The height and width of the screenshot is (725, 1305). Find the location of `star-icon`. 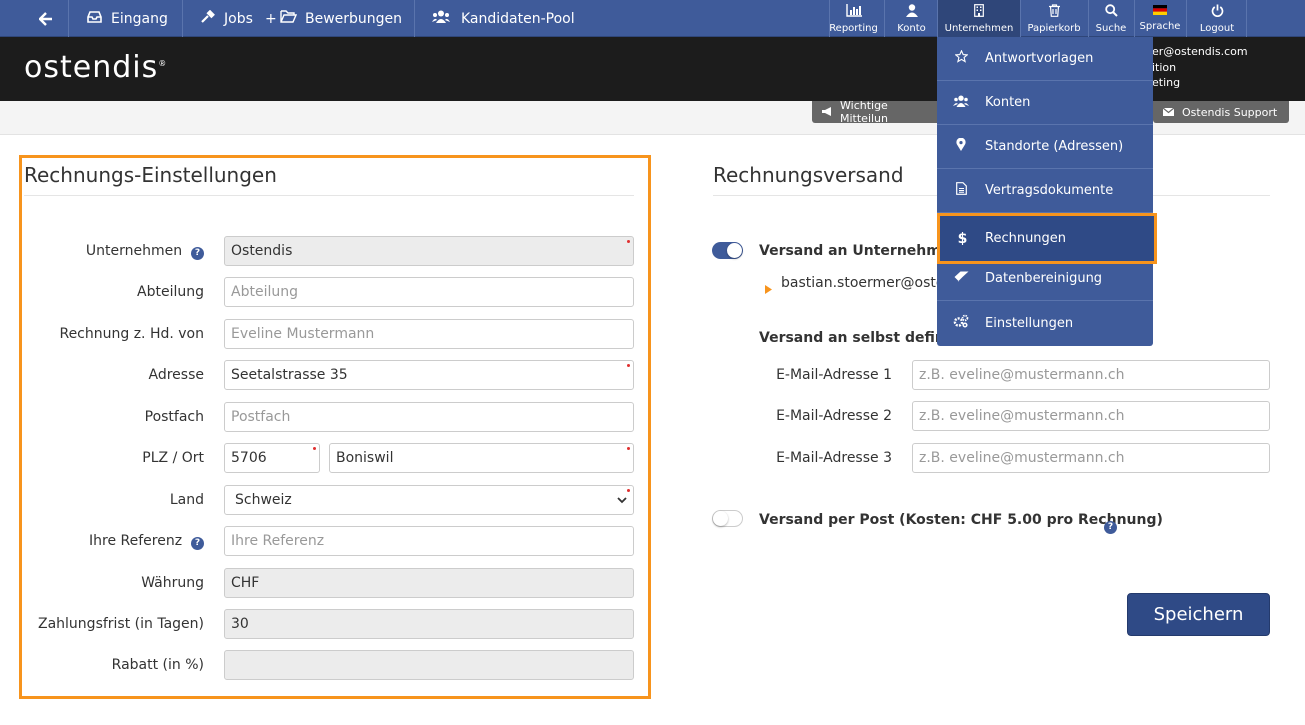

star-icon is located at coordinates (961, 58).